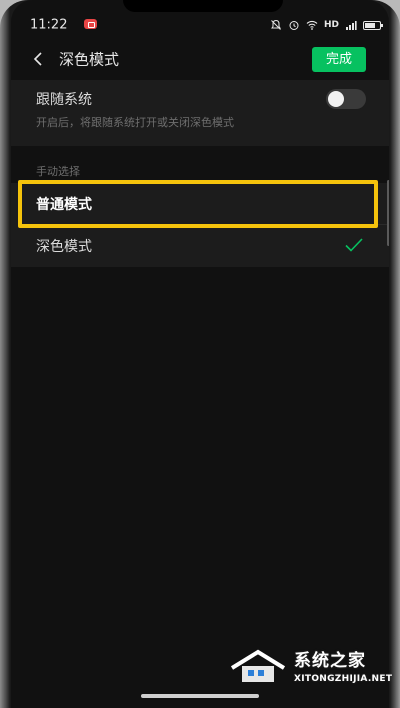 Image resolution: width=400 pixels, height=708 pixels. Describe the element at coordinates (351, 25) in the screenshot. I see `signal-icon` at that location.